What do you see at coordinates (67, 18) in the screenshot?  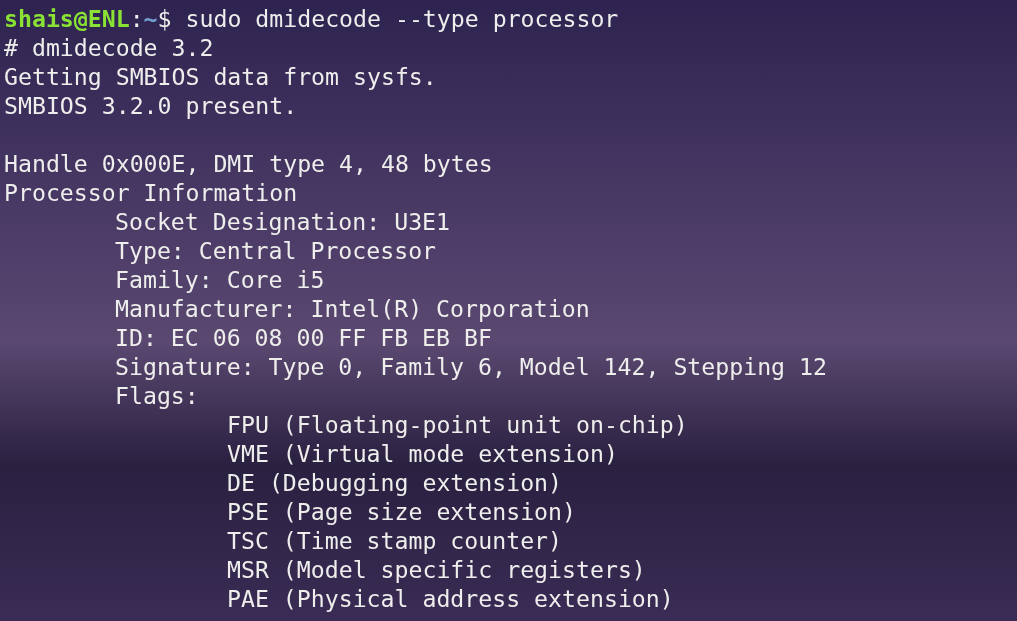 I see `prompt-user-host: shais@ENL` at bounding box center [67, 18].